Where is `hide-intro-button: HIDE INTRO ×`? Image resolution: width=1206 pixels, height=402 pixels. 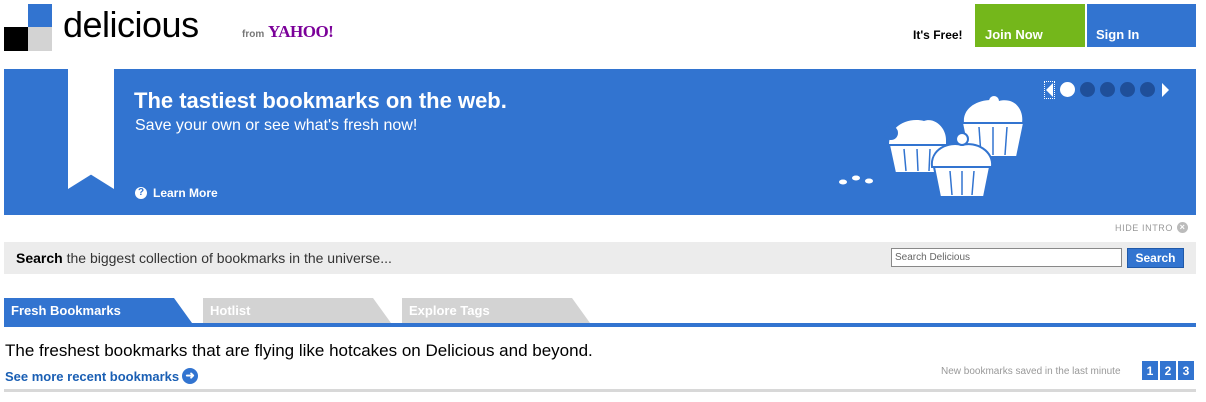
hide-intro-button: HIDE INTRO × is located at coordinates (1152, 227).